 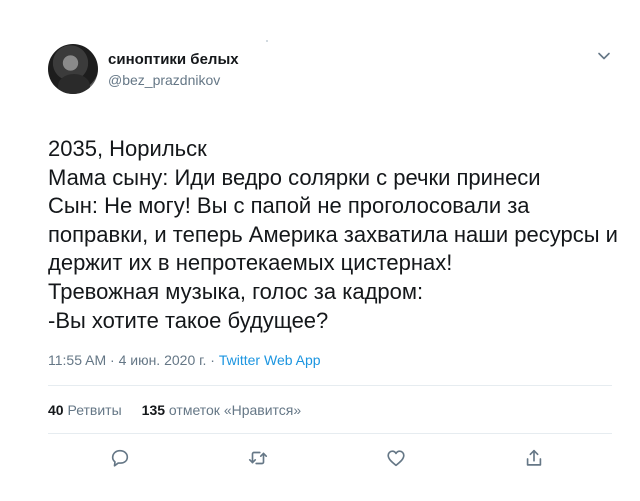 What do you see at coordinates (258, 458) in the screenshot?
I see `retweet-icon` at bounding box center [258, 458].